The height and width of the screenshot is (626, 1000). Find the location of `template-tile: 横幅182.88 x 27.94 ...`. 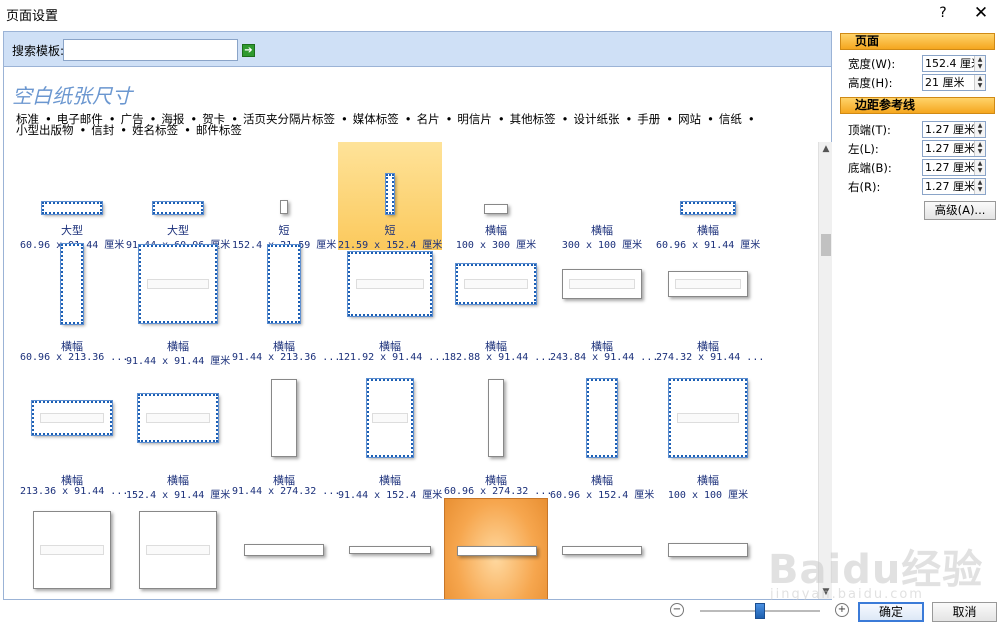

template-tile: 横幅182.88 x 27.94 ... is located at coordinates (284, 548).